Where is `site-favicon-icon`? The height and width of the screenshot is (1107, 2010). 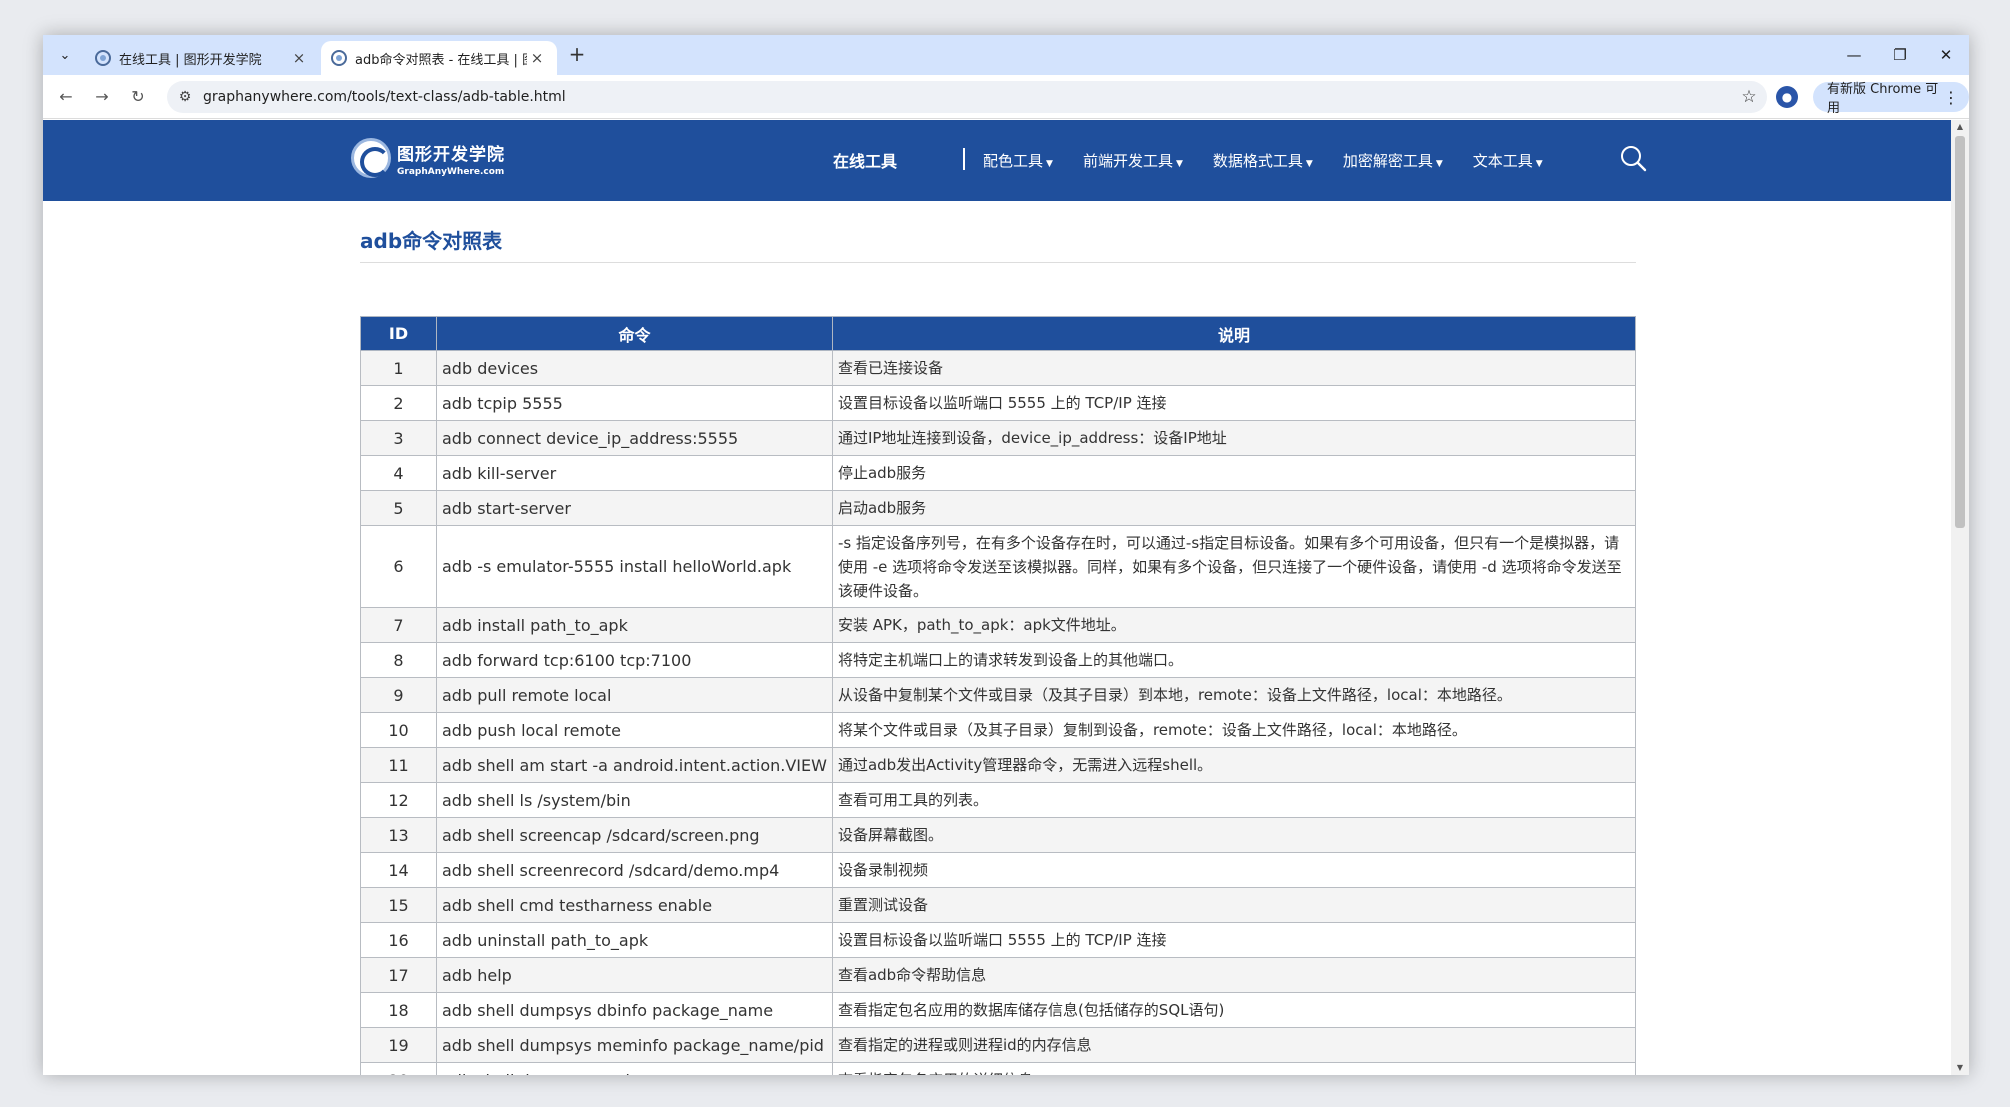 site-favicon-icon is located at coordinates (103, 58).